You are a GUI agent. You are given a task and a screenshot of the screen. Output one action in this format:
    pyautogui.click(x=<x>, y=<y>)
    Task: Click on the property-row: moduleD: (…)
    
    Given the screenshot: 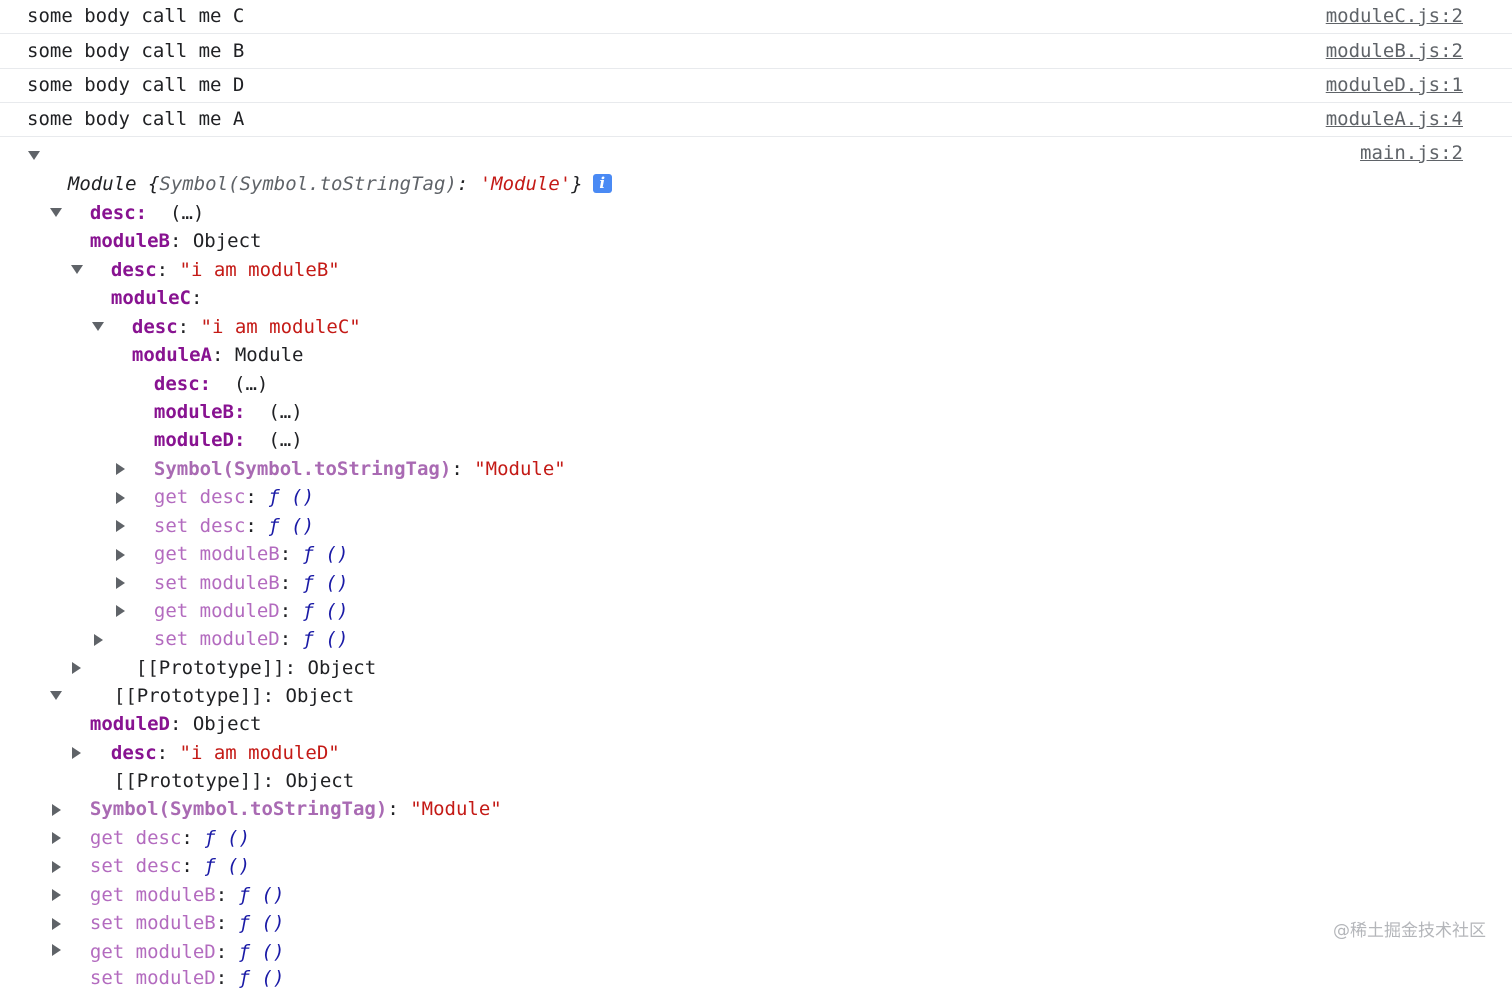 What is the action you would take?
    pyautogui.click(x=228, y=440)
    